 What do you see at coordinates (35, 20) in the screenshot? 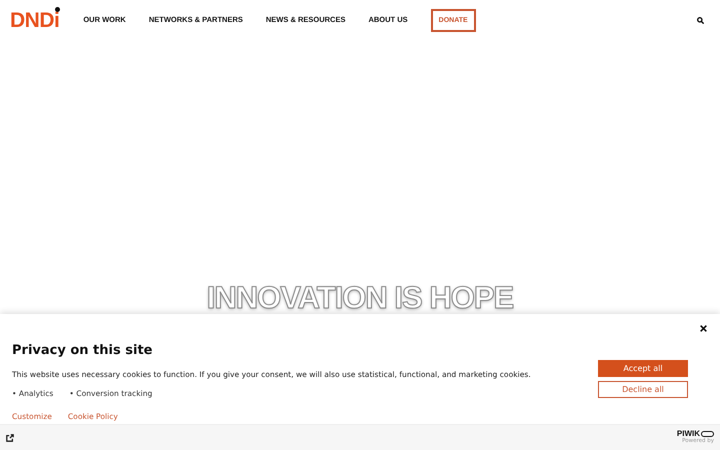
I see `logo: DNDi` at bounding box center [35, 20].